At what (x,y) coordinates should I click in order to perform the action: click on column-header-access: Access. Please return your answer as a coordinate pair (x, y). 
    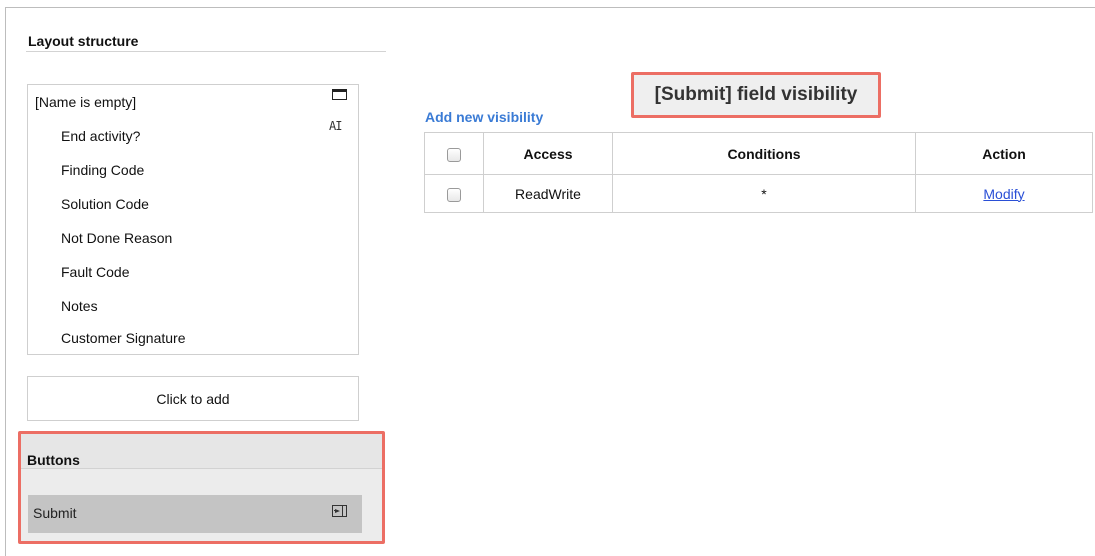
    Looking at the image, I should click on (548, 153).